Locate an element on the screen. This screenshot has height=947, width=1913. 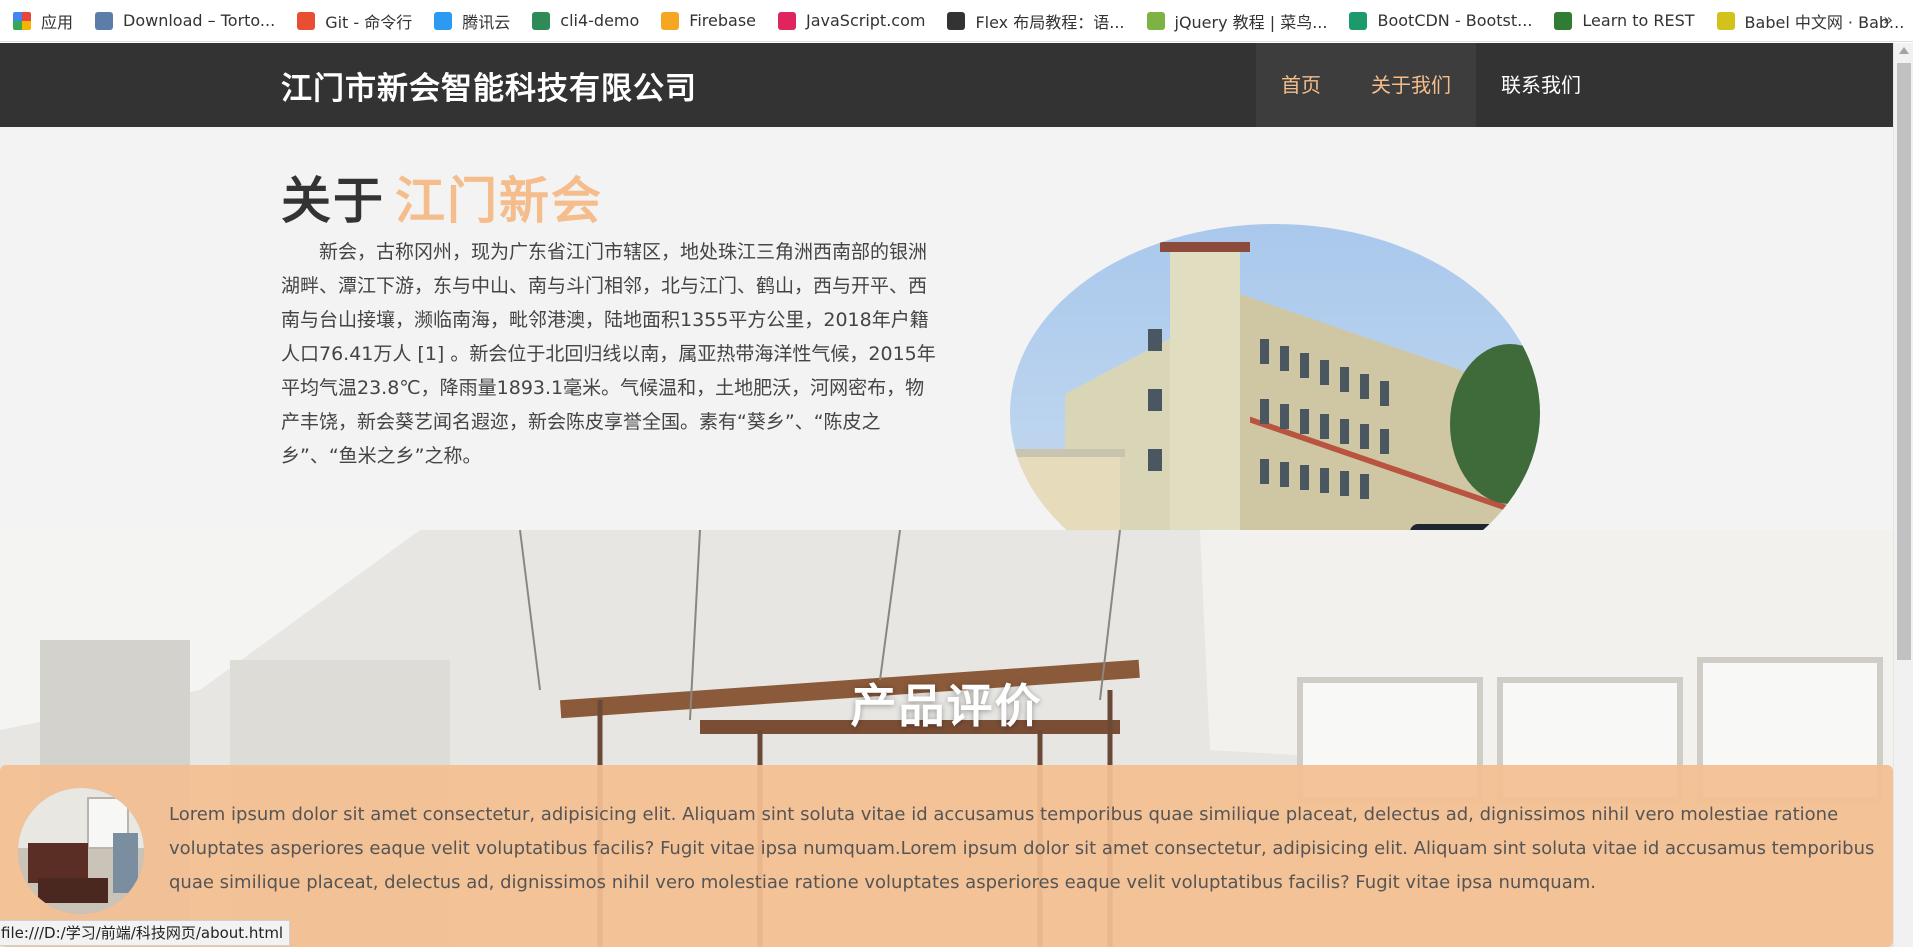
about-heading: 关于 江门新会 is located at coordinates (442, 197).